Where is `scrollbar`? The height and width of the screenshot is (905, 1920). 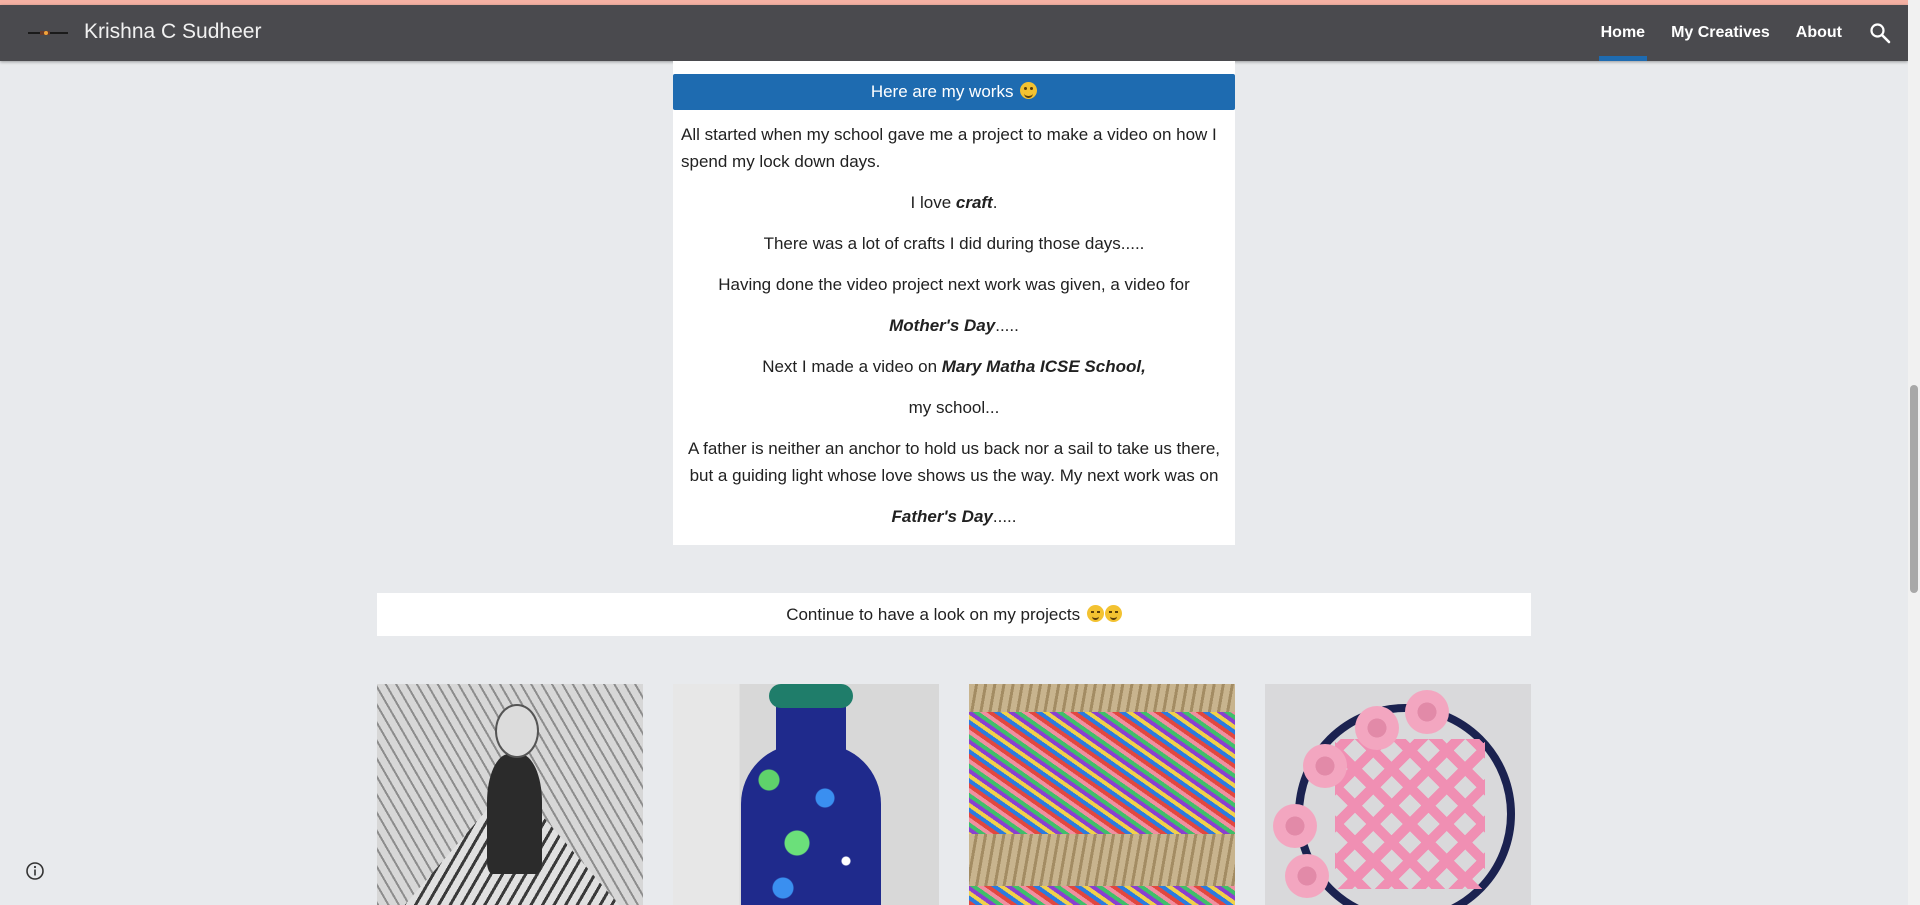 scrollbar is located at coordinates (1914, 452).